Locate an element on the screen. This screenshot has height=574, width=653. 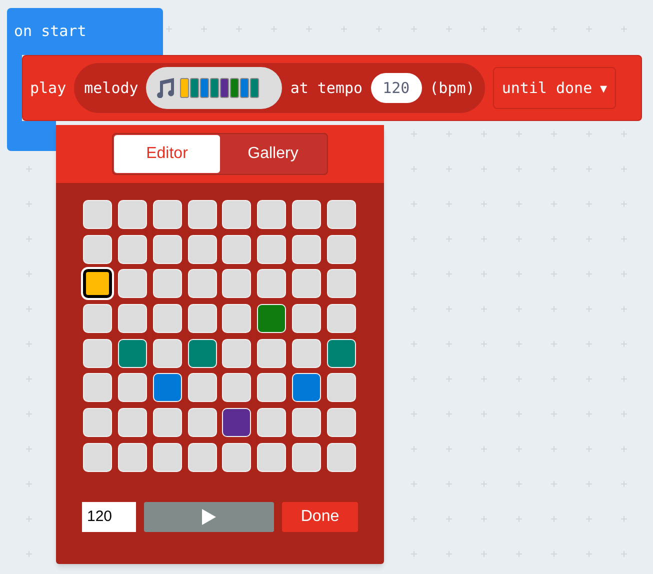
mode-dropdown: until done ▾ is located at coordinates (554, 88).